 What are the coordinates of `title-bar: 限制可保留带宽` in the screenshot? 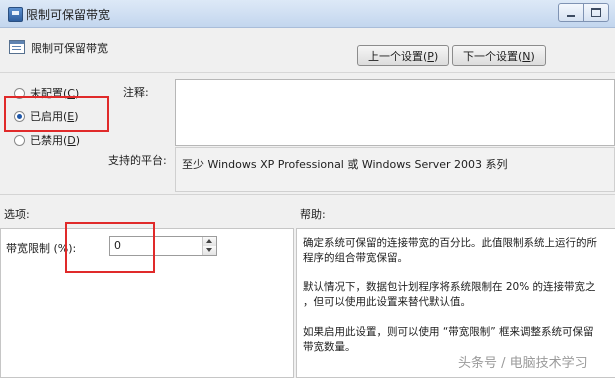 It's located at (307, 14).